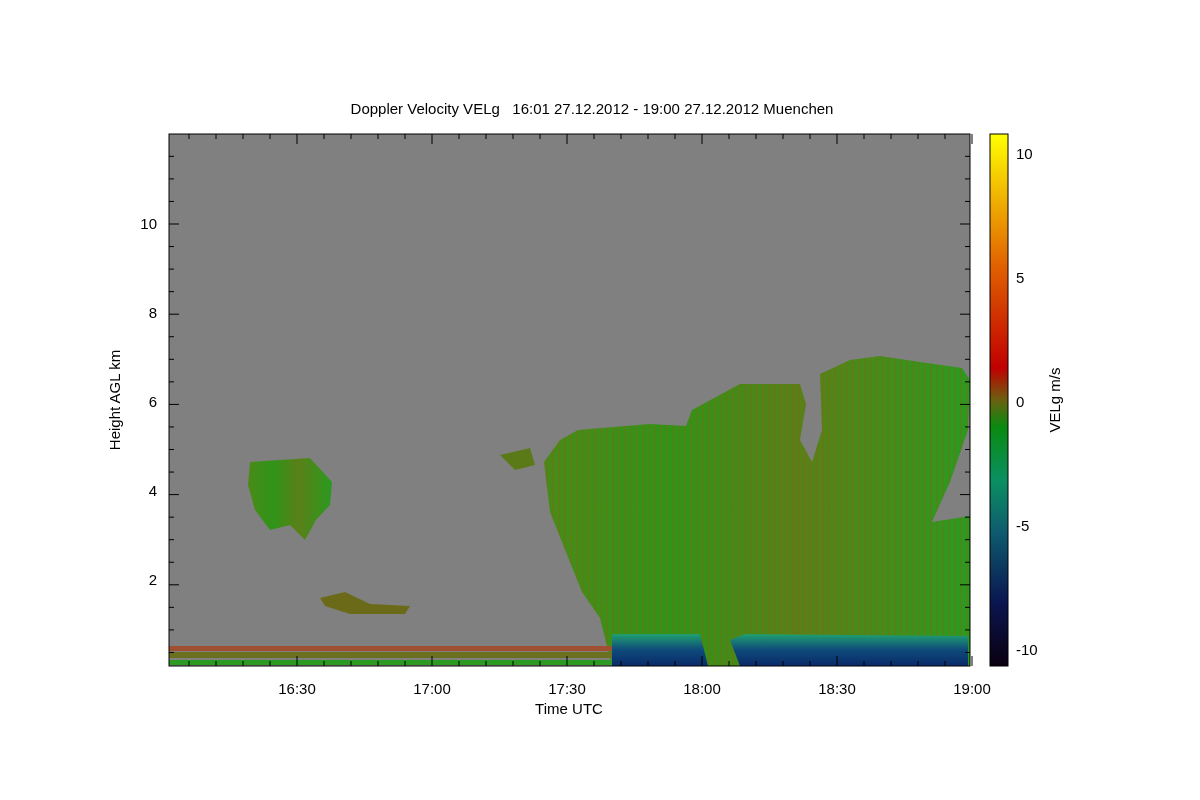 This screenshot has width=1200, height=800. Describe the element at coordinates (152, 579) in the screenshot. I see `y-tick-label: 2` at that location.